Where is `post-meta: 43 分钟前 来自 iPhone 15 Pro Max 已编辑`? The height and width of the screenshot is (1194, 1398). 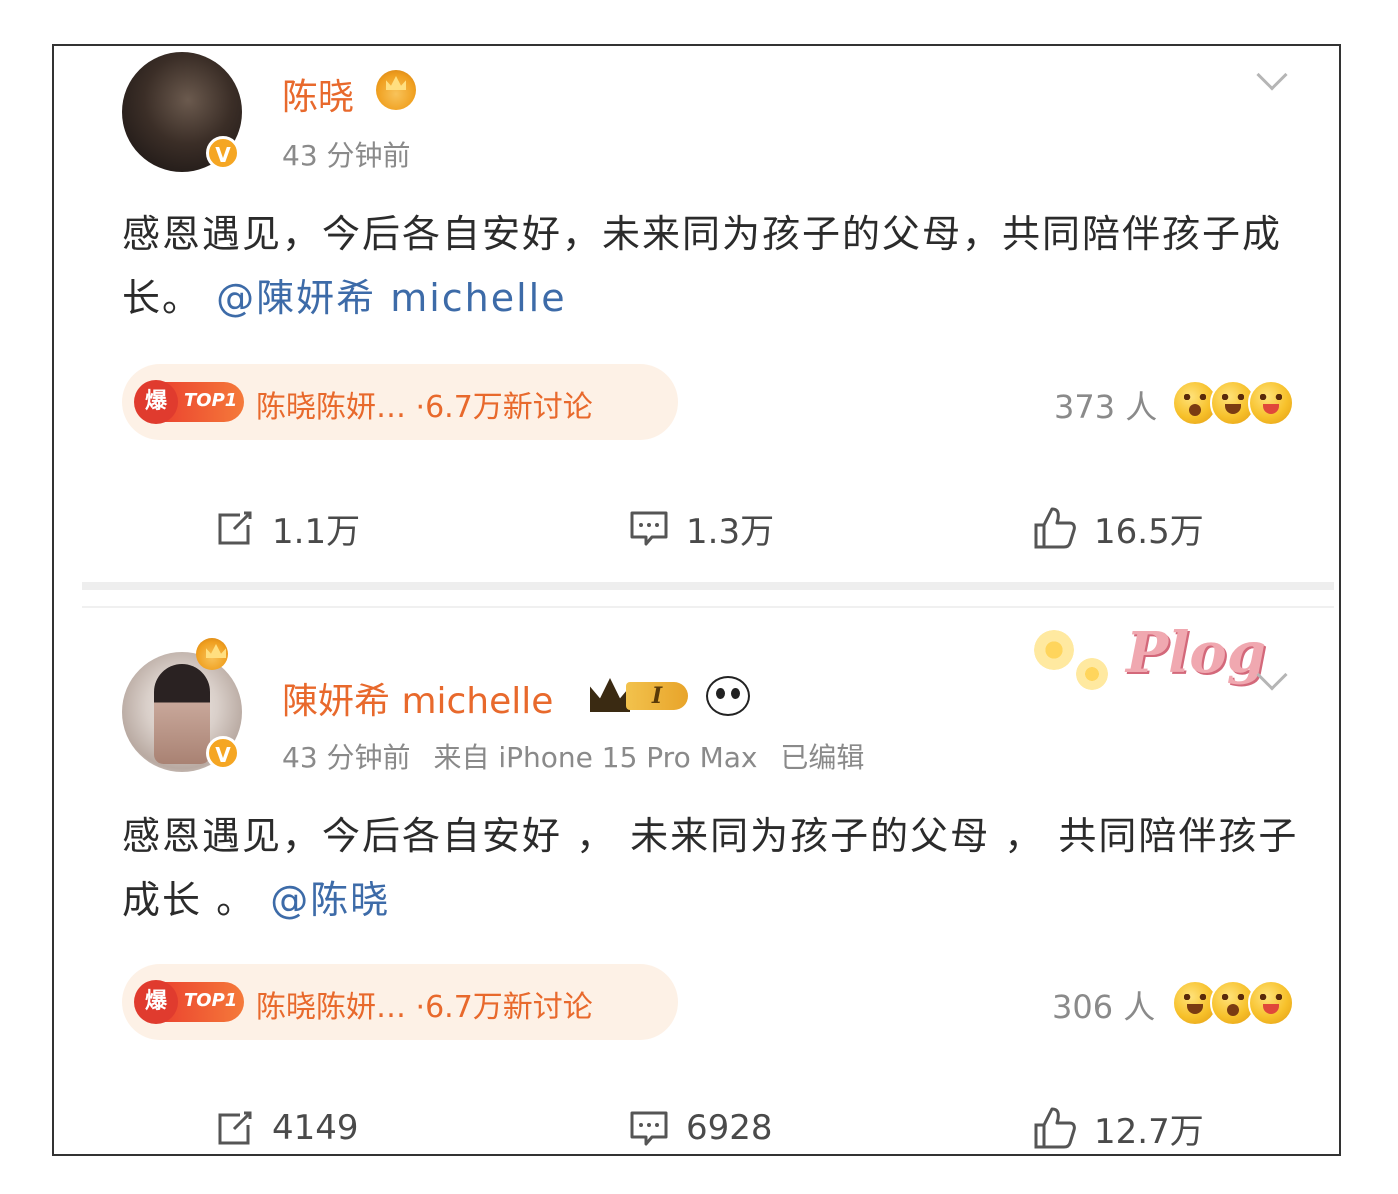
post-meta: 43 分钟前 来自 iPhone 15 Pro Max 已编辑 is located at coordinates (573, 756).